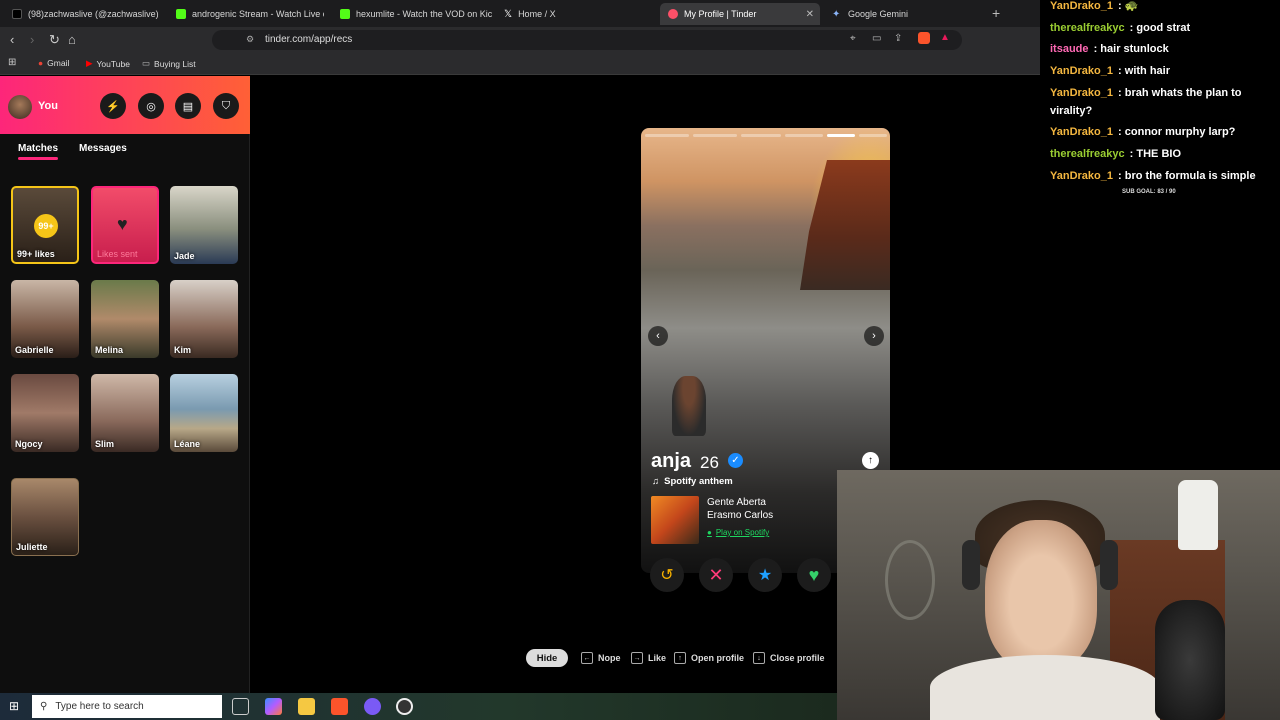 This screenshot has height=720, width=1280. I want to click on copilot-icon, so click(273, 706).